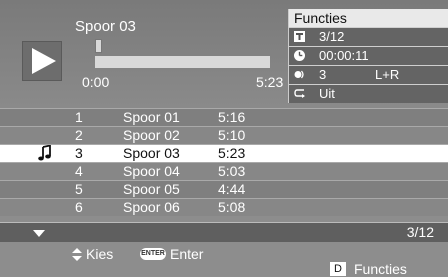 Image resolution: width=448 pixels, height=277 pixels. Describe the element at coordinates (151, 207) in the screenshot. I see `track-name: Spoor 06` at that location.